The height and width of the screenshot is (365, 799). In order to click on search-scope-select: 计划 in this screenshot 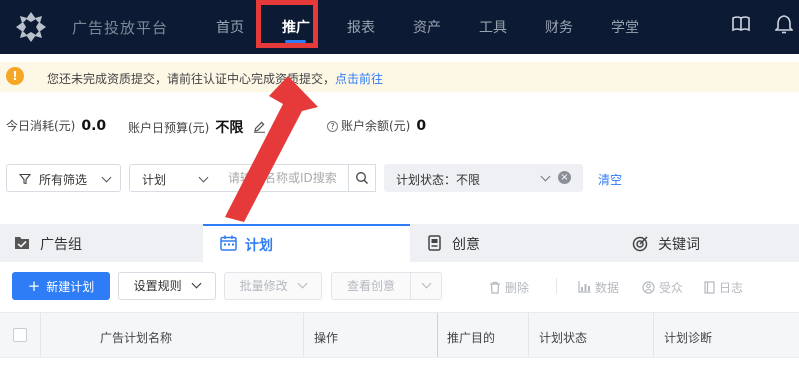, I will do `click(173, 178)`.